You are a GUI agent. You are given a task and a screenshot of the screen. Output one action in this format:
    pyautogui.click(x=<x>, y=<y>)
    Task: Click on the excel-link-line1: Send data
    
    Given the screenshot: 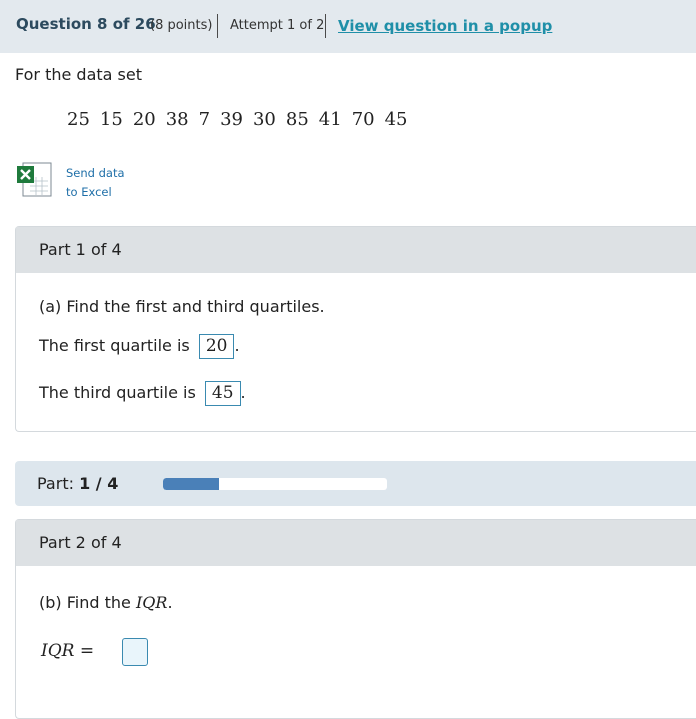 What is the action you would take?
    pyautogui.click(x=95, y=173)
    